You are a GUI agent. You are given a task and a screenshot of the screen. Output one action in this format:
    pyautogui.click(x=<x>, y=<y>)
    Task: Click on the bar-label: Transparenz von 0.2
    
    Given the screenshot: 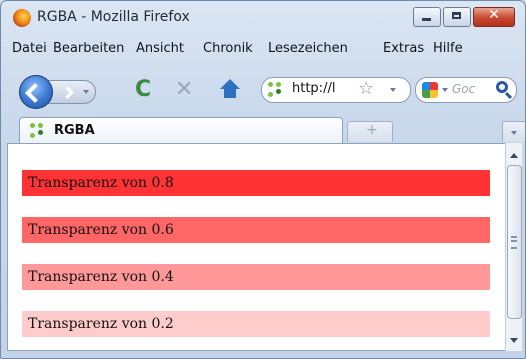 What is the action you would take?
    pyautogui.click(x=101, y=324)
    